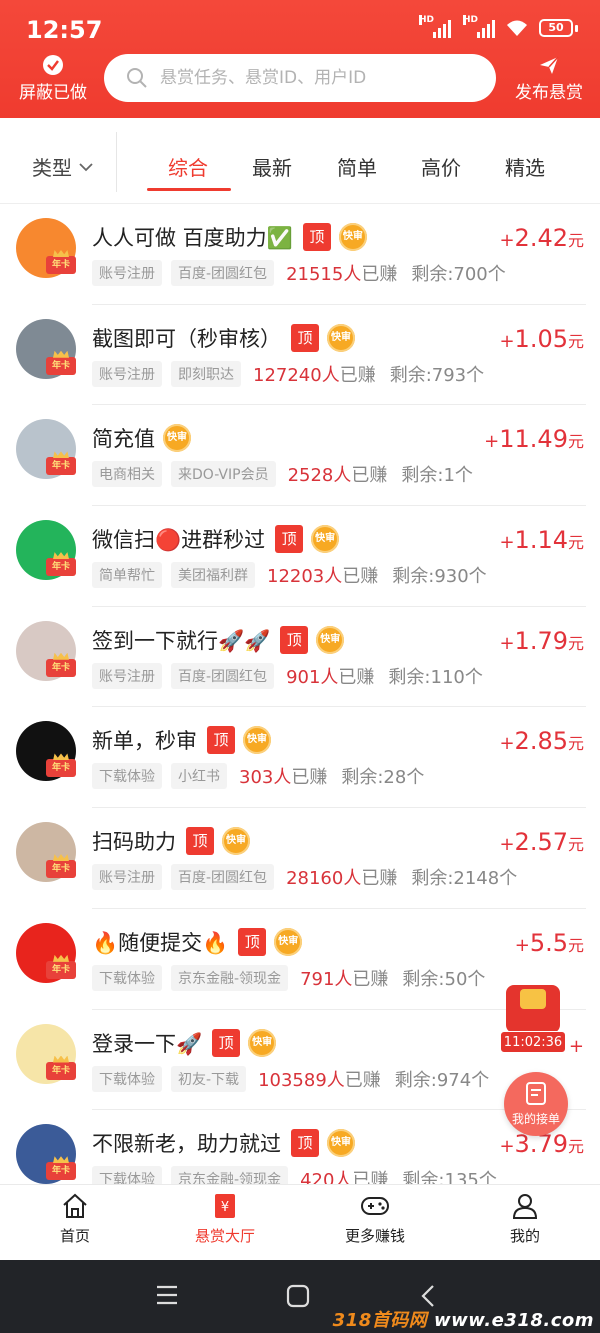 The height and width of the screenshot is (1333, 600). What do you see at coordinates (192, 238) in the screenshot?
I see `task-title: 人人可做 百度助力✅` at bounding box center [192, 238].